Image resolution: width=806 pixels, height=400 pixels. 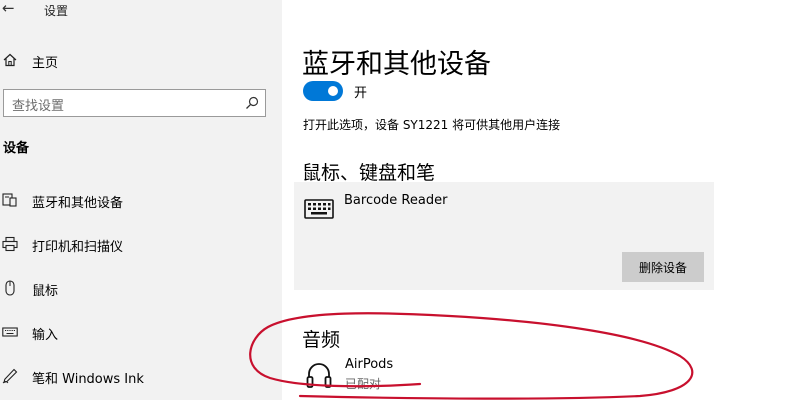 What do you see at coordinates (321, 340) in the screenshot?
I see `group-title-audio: 音频` at bounding box center [321, 340].